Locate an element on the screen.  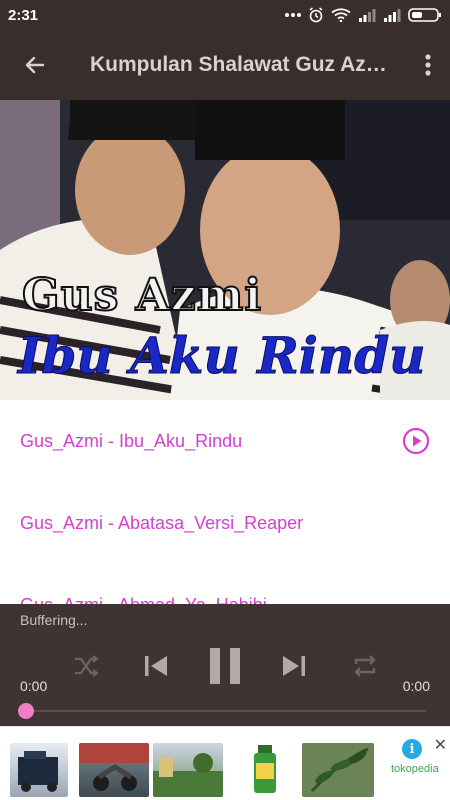
track-title: Gus_Azmi - Abatasa_Versi_Reaper is located at coordinates (162, 522).